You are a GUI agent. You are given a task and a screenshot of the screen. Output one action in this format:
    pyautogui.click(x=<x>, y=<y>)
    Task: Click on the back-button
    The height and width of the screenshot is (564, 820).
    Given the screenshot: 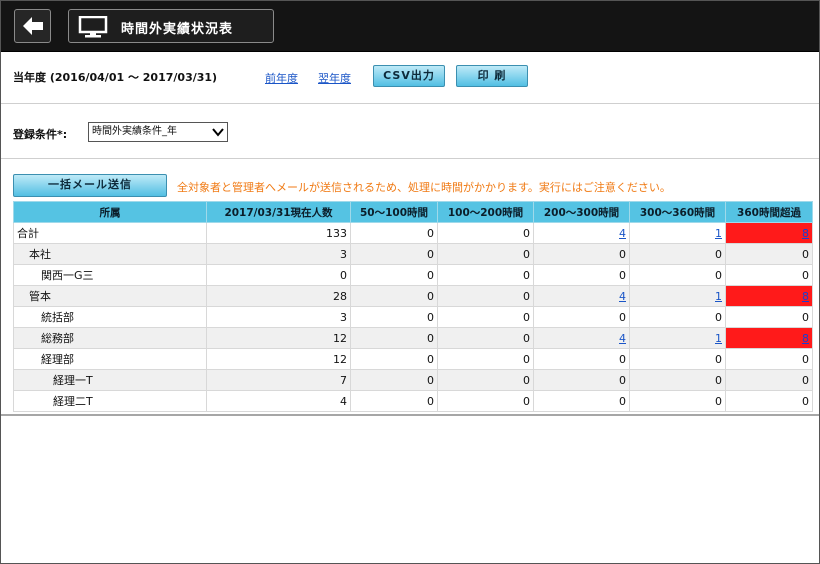 What is the action you would take?
    pyautogui.click(x=32, y=26)
    